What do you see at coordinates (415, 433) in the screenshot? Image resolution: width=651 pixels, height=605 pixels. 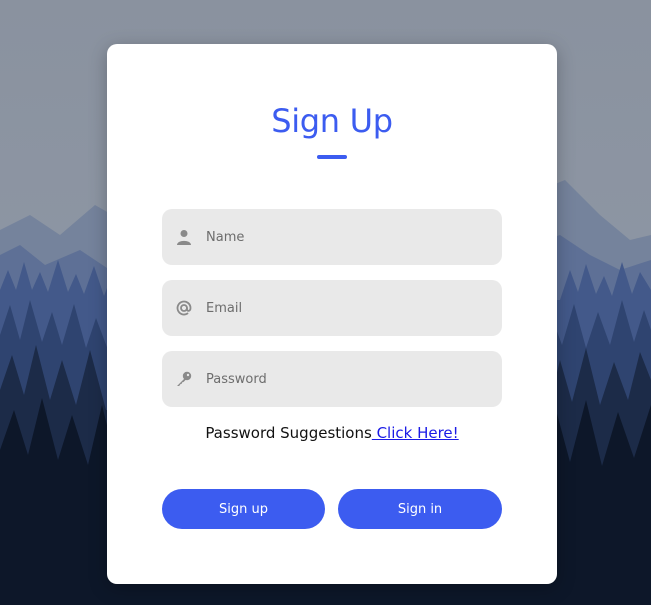 I see `click-here-link: Click Here!` at bounding box center [415, 433].